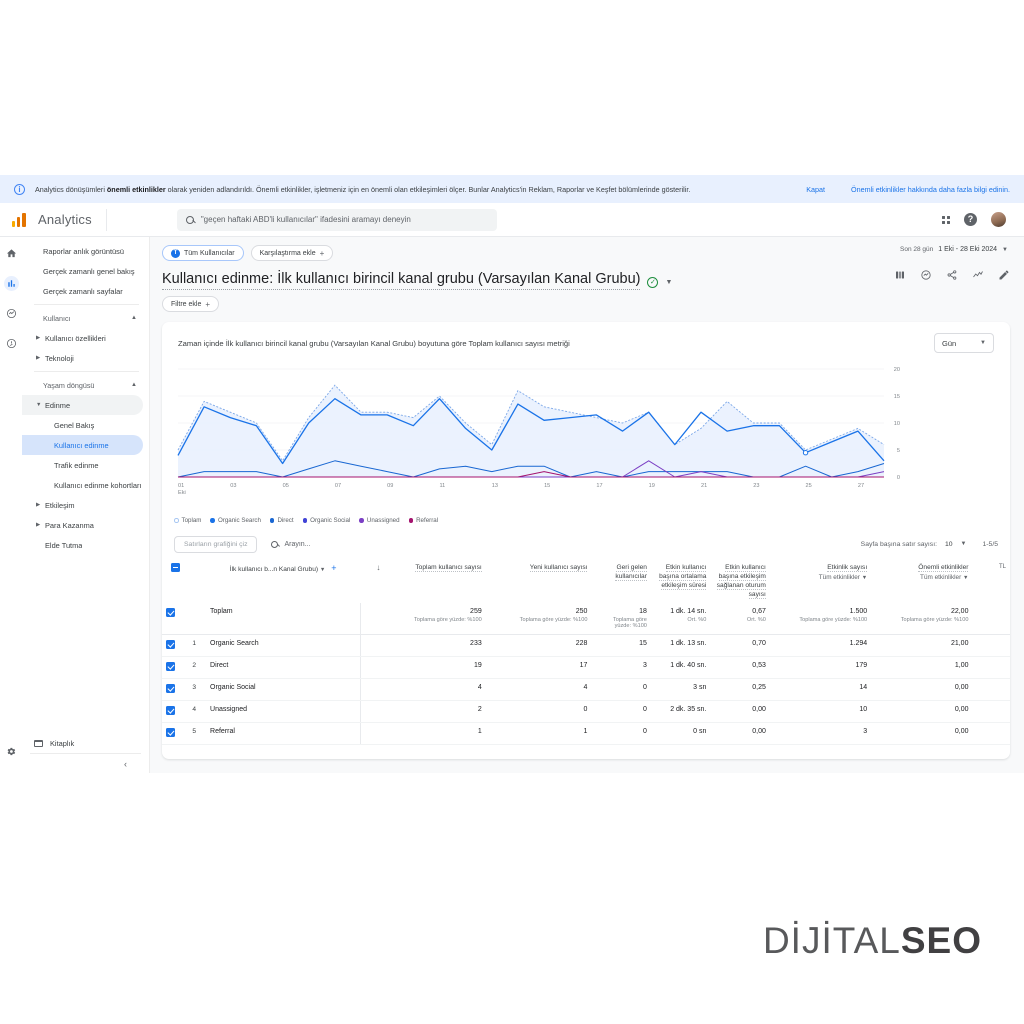 The width and height of the screenshot is (1024, 1024). I want to click on sidebar-section-user: Kullanıcı ▲, so click(85, 318).